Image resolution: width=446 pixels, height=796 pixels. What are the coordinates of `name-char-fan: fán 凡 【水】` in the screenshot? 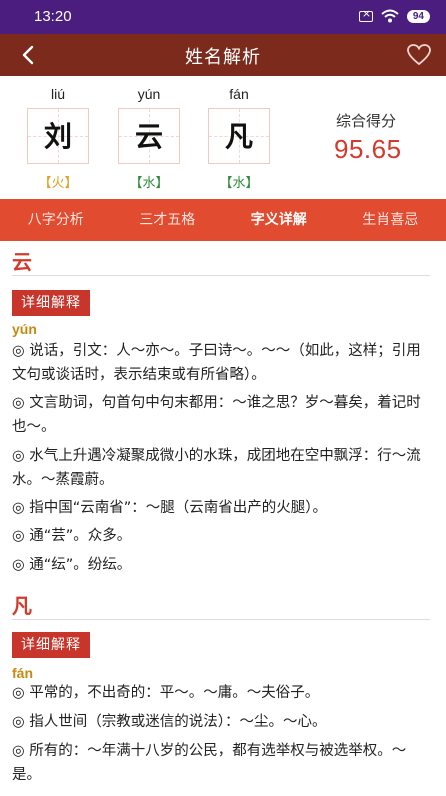 It's located at (239, 133).